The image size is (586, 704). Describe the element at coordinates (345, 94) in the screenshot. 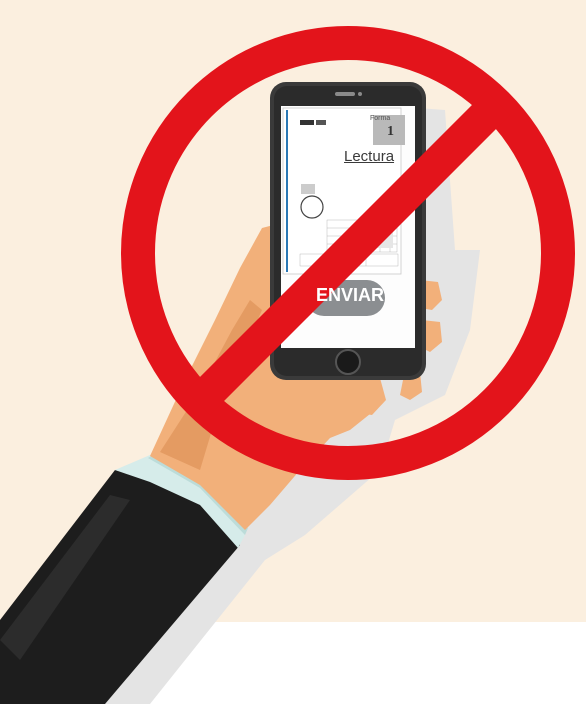

I see `phone-speaker` at that location.